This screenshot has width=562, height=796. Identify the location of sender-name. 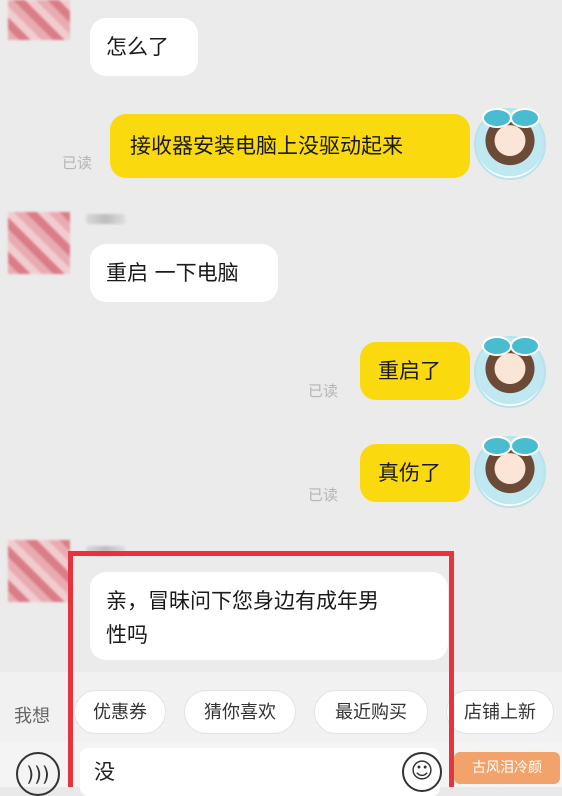
(106, 219).